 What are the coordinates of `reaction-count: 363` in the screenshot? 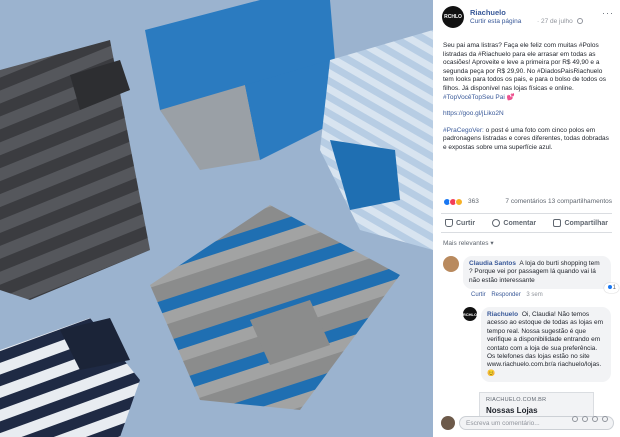 It's located at (473, 201).